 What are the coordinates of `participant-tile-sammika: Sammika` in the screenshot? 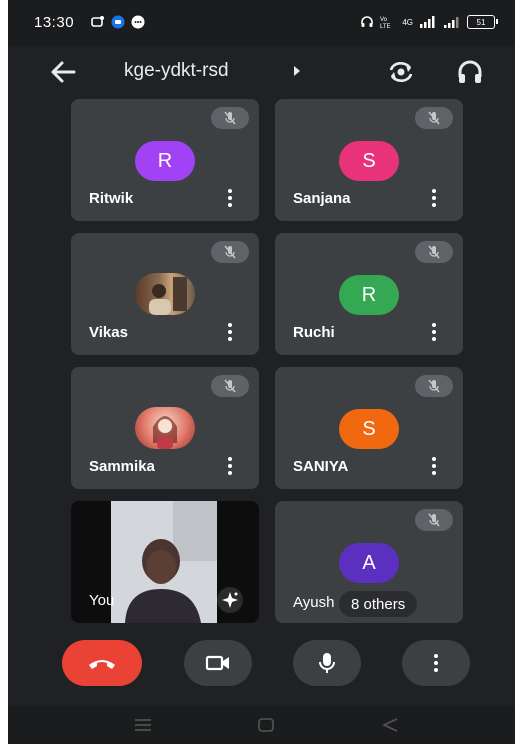 It's located at (165, 428).